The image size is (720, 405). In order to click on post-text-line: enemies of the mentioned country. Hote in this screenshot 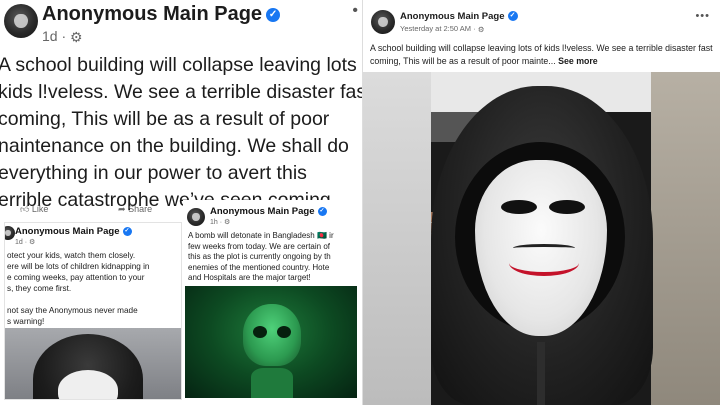, I will do `click(259, 267)`.